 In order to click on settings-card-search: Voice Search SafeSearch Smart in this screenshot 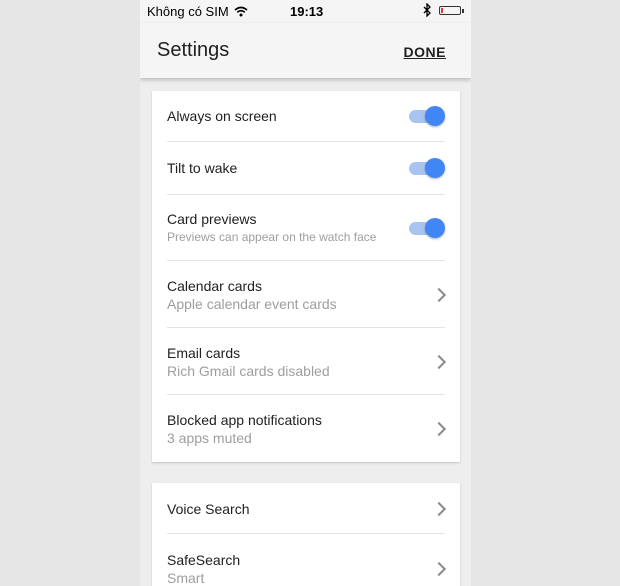, I will do `click(306, 534)`.